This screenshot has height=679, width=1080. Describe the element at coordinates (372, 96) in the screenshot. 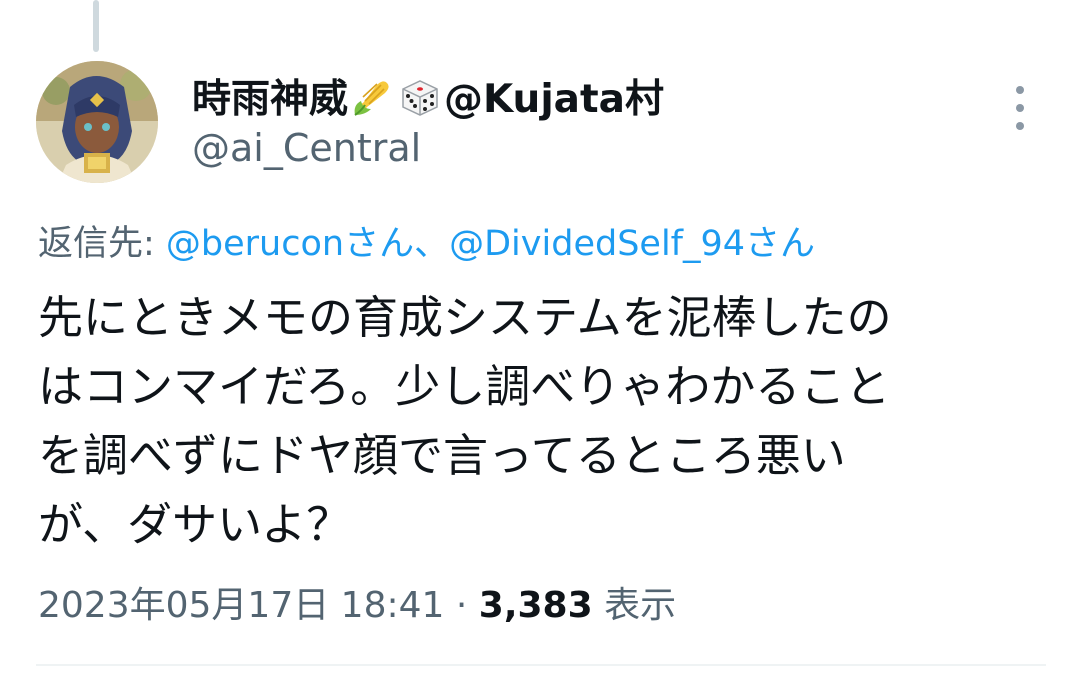

I see `corn-icon` at that location.